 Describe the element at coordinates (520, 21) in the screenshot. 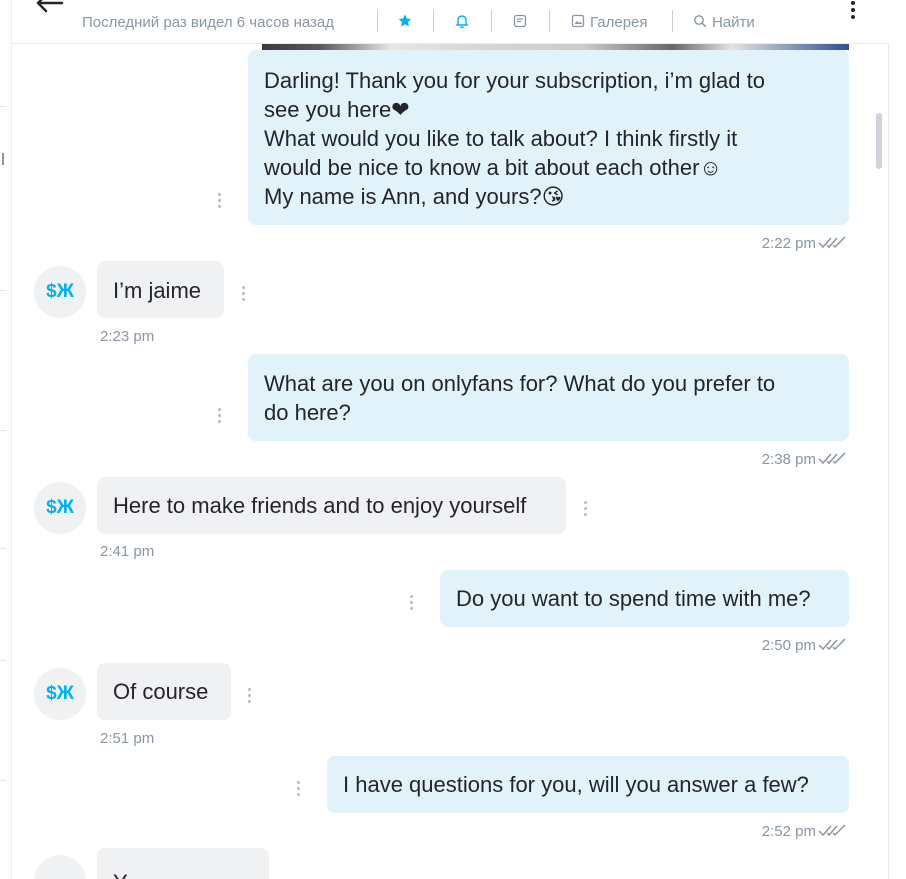

I see `note-icon` at that location.